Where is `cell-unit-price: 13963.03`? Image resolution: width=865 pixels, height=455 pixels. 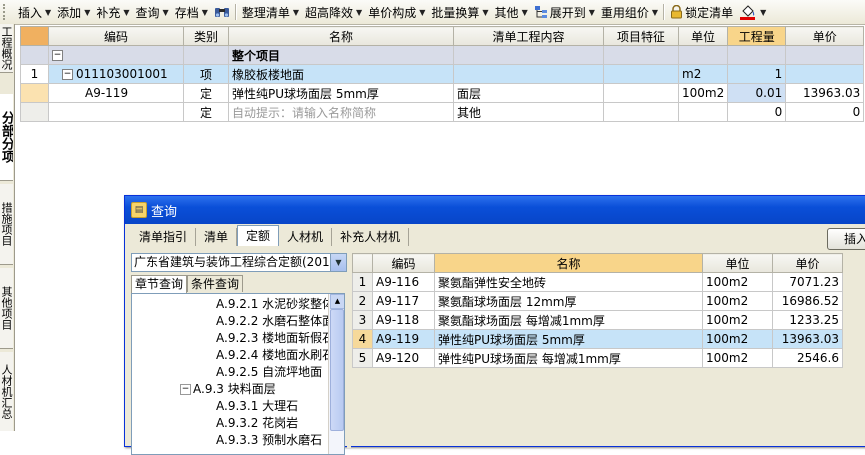
cell-unit-price: 13963.03 is located at coordinates (825, 93).